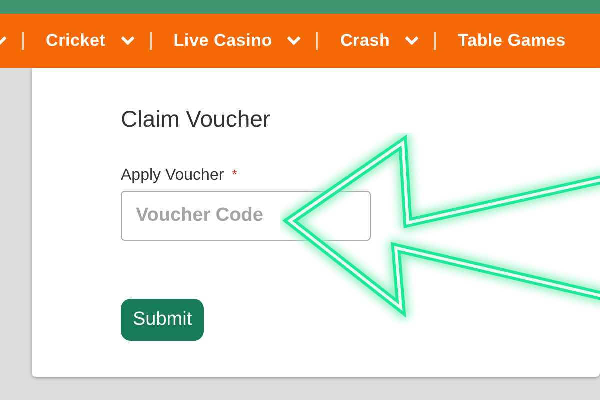 The image size is (600, 400). Describe the element at coordinates (223, 41) in the screenshot. I see `nav-link: Live Casino` at that location.